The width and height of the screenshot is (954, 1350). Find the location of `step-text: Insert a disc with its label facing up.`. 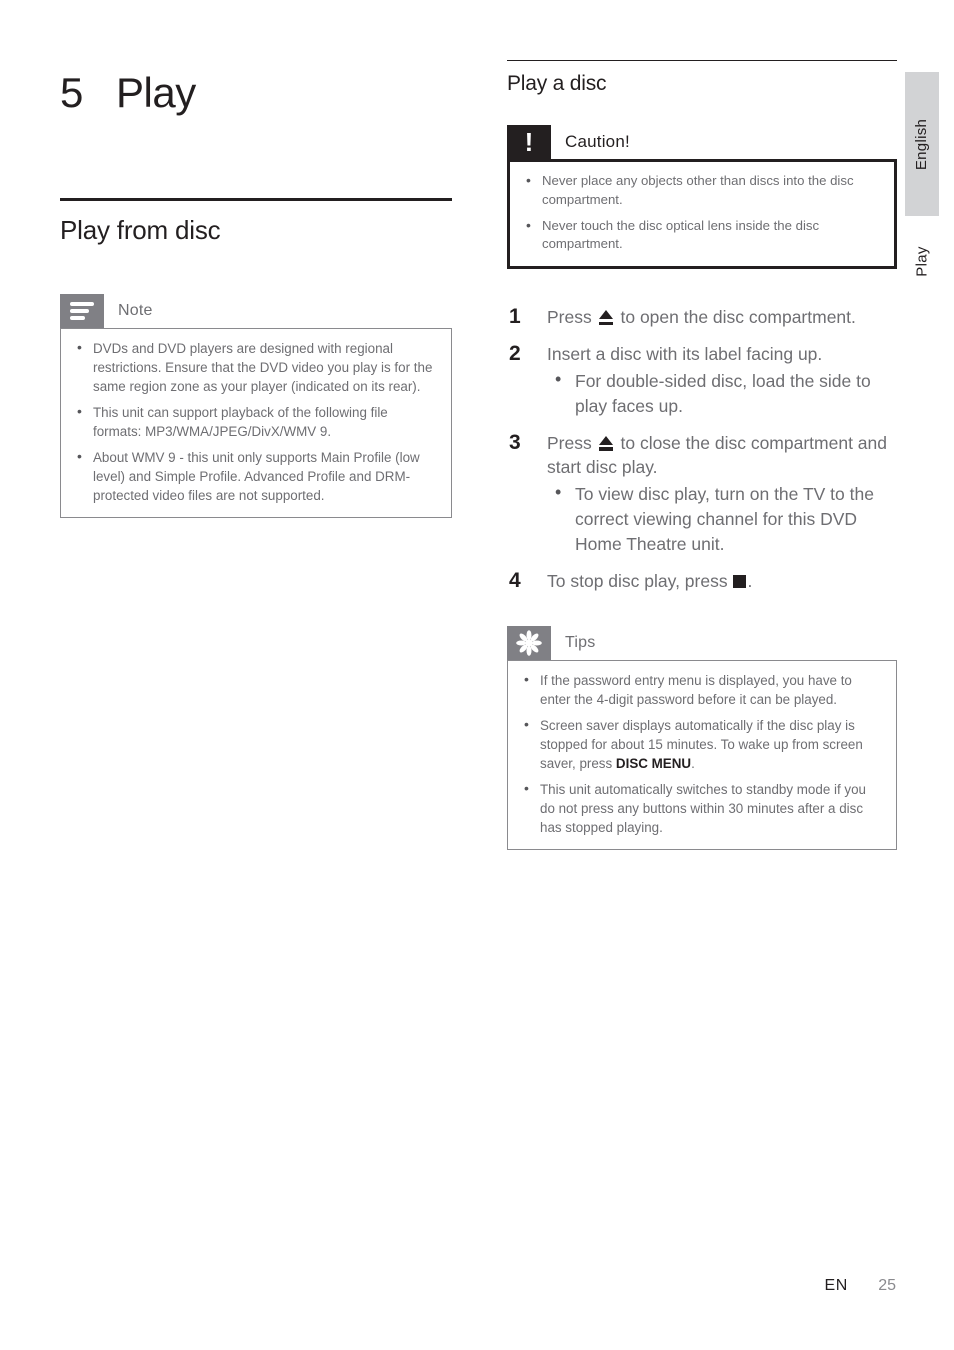

step-text: Insert a disc with its label facing up. is located at coordinates (685, 353).